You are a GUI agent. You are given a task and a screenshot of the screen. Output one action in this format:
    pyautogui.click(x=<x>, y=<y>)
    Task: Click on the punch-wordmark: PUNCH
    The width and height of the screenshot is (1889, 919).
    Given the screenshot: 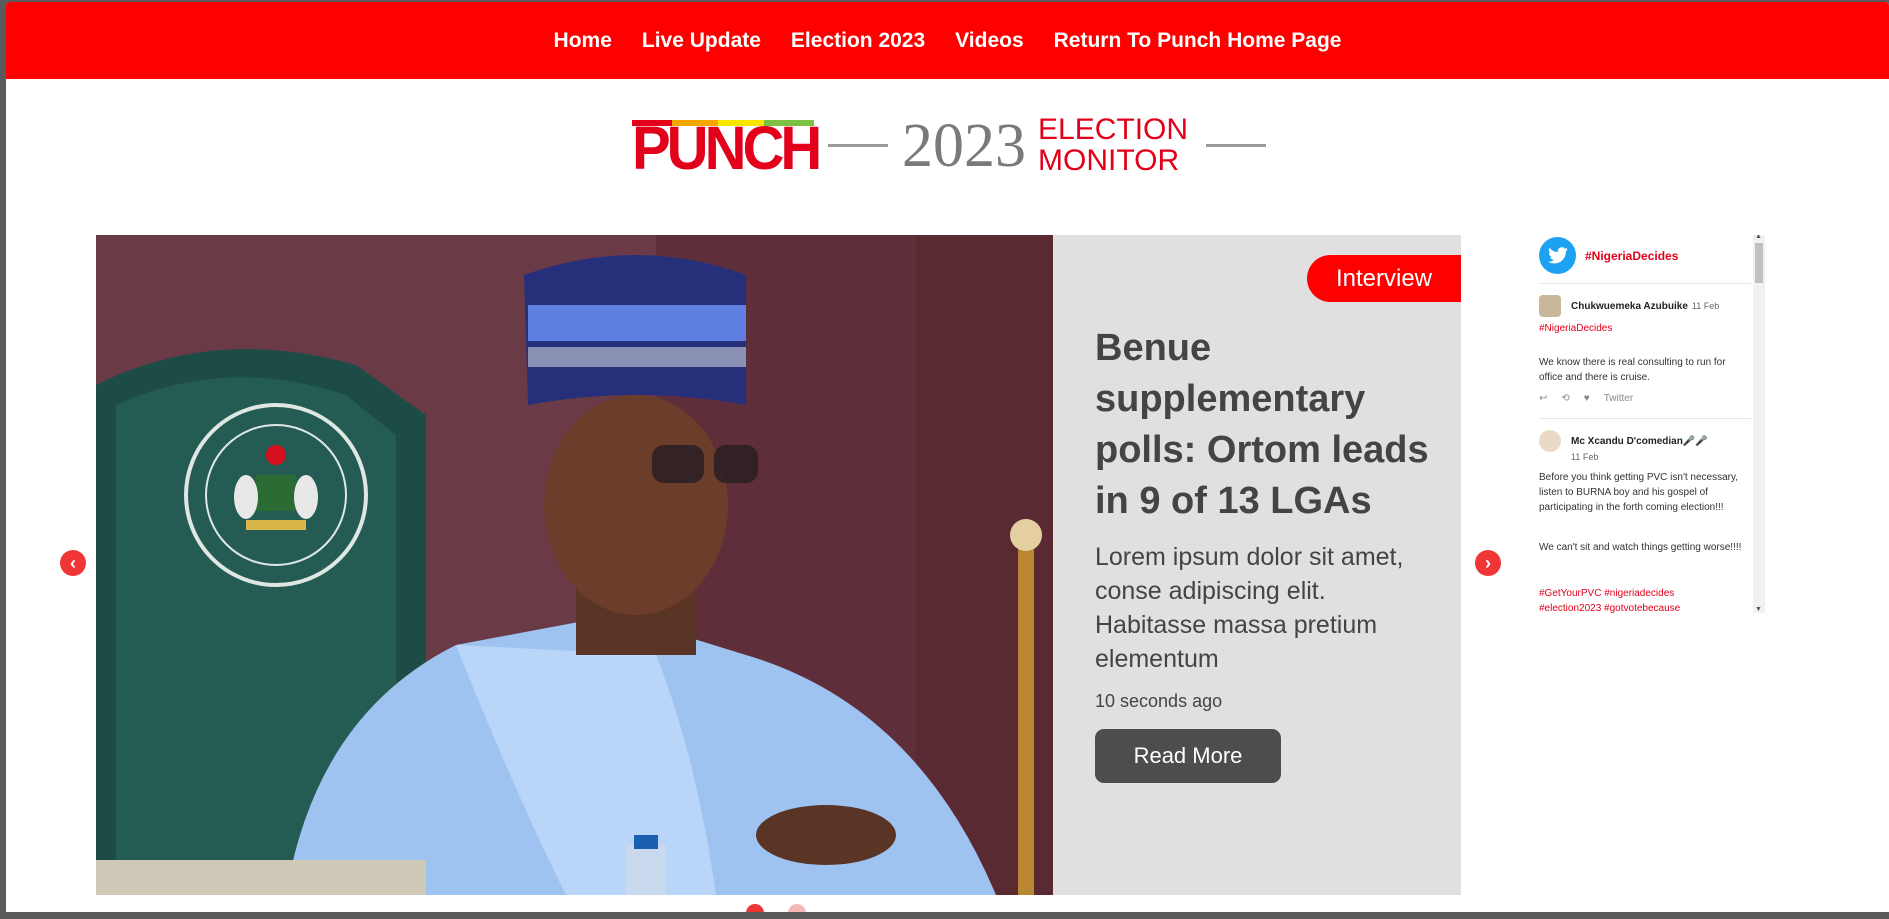 What is the action you would take?
    pyautogui.click(x=727, y=148)
    